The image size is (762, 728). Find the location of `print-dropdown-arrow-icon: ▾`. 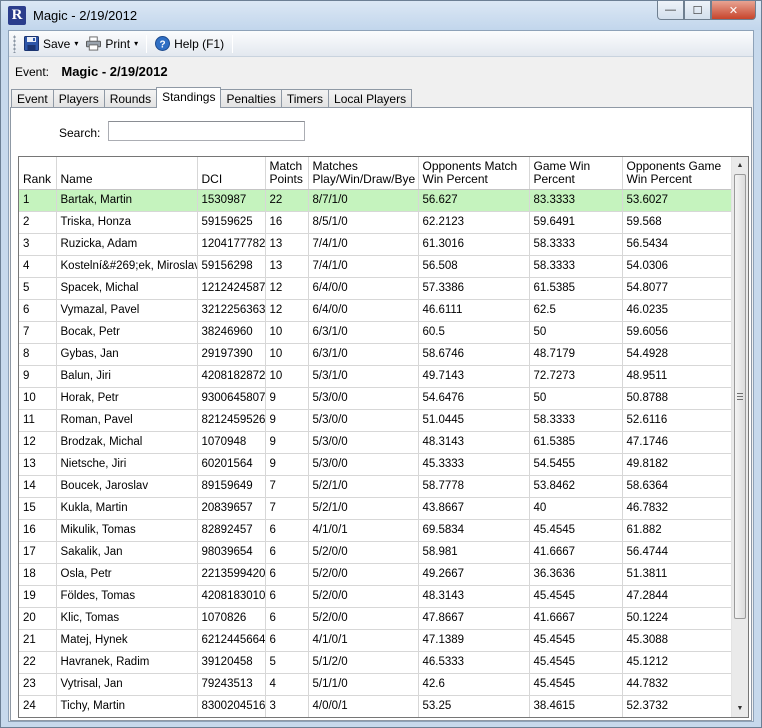

print-dropdown-arrow-icon: ▾ is located at coordinates (136, 43).